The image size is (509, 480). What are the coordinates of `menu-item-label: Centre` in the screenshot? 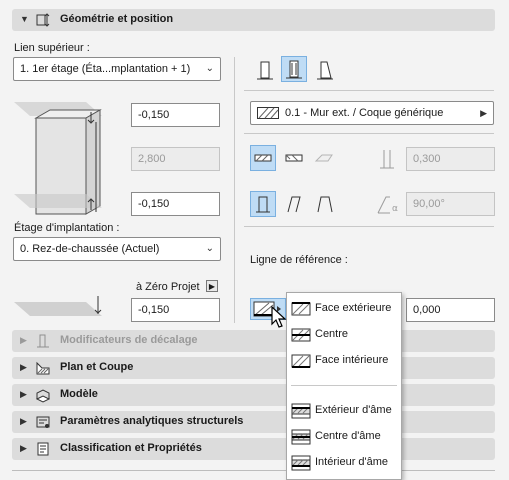 It's located at (332, 334).